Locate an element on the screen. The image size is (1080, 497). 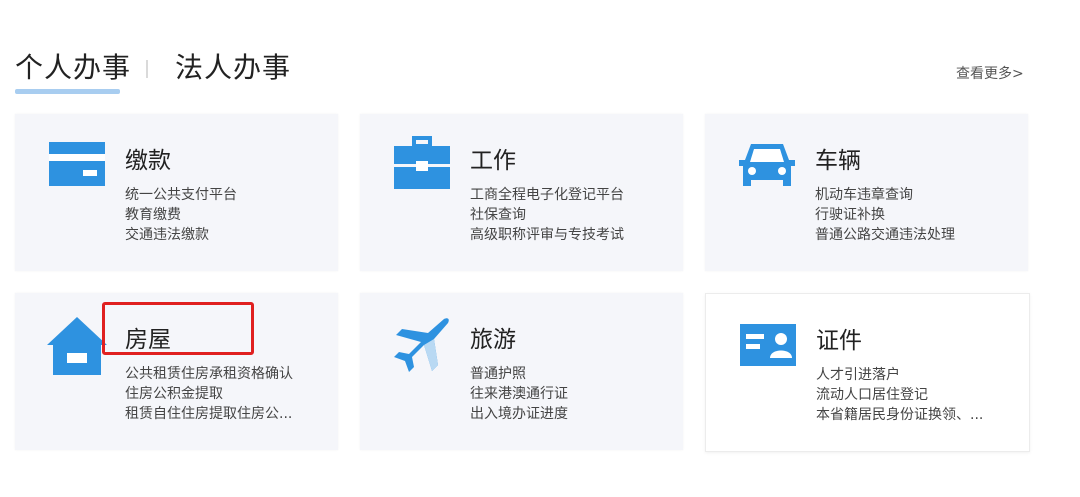
card-link: 往来港澳通行证 is located at coordinates (519, 394).